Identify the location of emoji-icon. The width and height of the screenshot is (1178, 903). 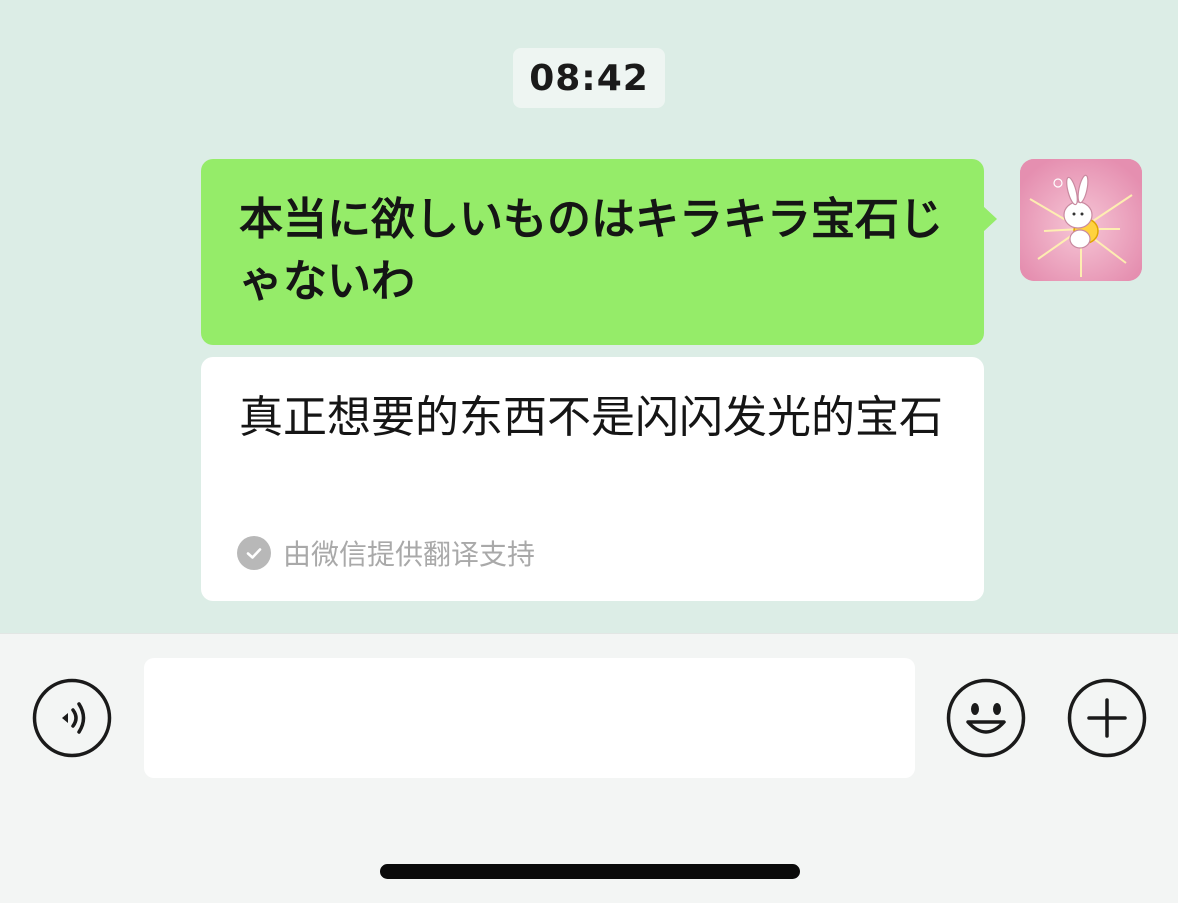
(986, 718).